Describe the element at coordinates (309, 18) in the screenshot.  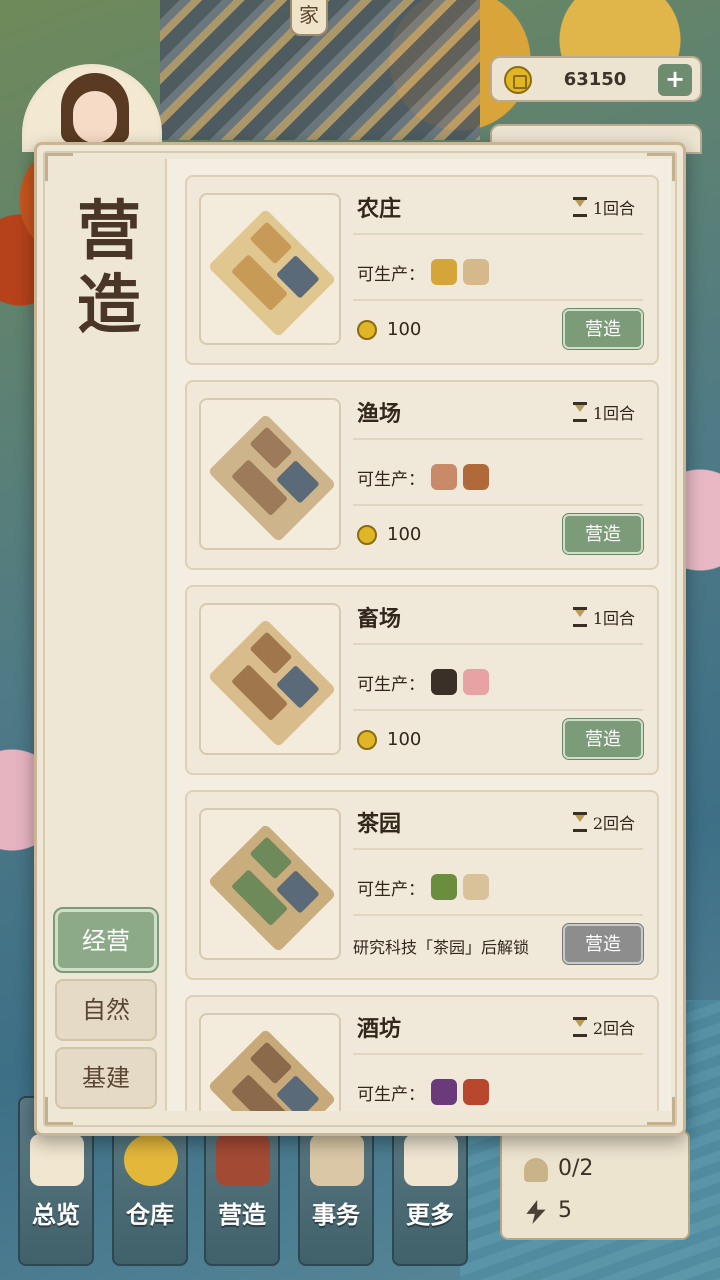
I see `family-tag: 家` at that location.